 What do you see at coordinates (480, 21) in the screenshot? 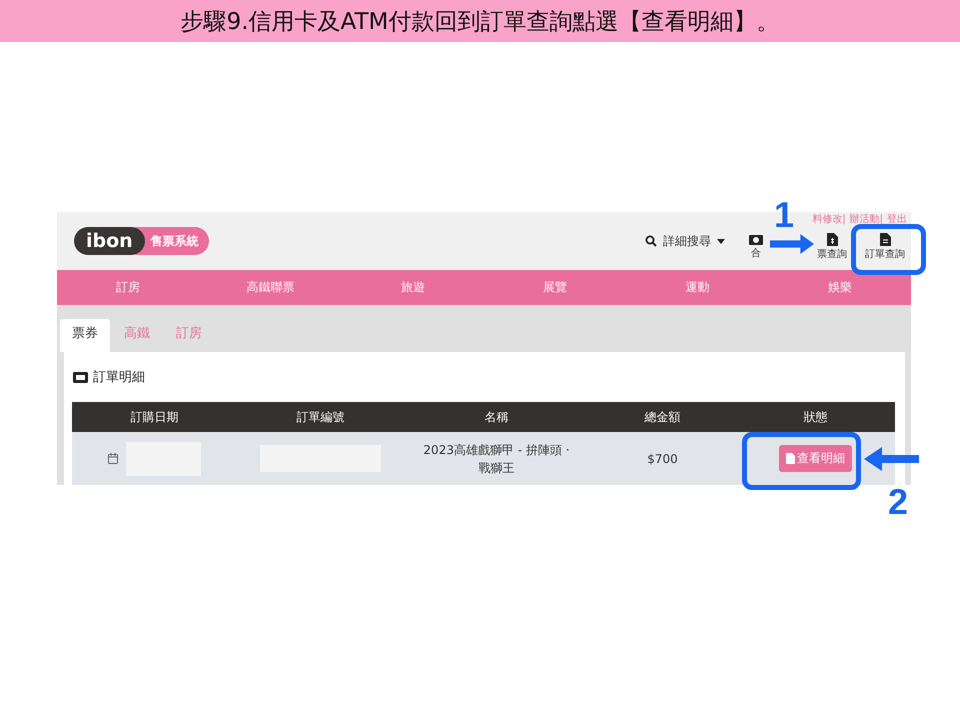
I see `slide-title: 步驟9.信用卡及ATM付款回到訂單查詢點選【查看明細】。` at bounding box center [480, 21].